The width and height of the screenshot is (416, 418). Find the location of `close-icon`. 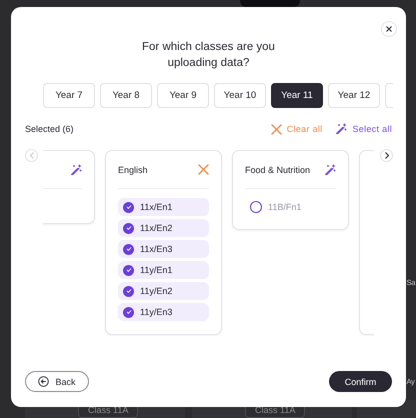

close-icon is located at coordinates (389, 29).